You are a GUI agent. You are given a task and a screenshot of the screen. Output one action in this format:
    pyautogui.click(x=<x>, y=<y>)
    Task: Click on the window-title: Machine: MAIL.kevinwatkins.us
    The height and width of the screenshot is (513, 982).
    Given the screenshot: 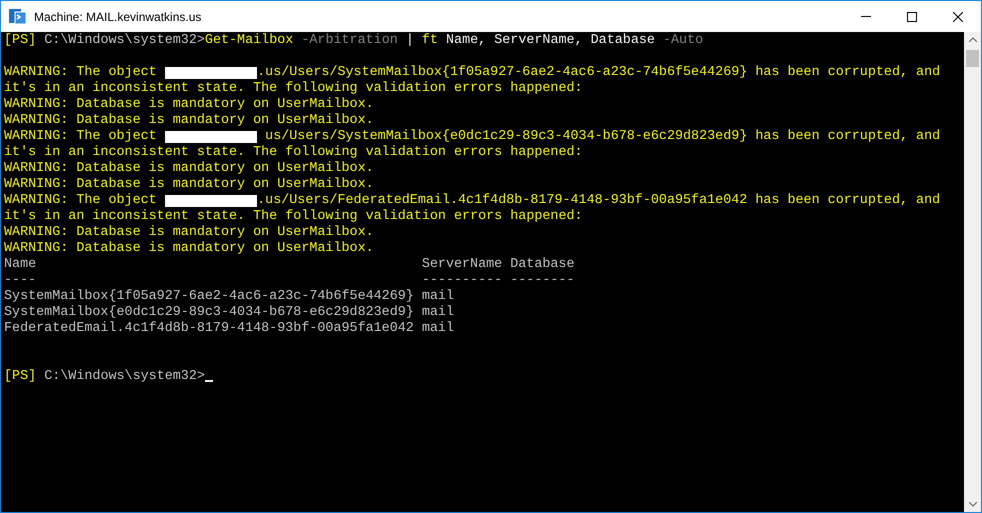 What is the action you would take?
    pyautogui.click(x=118, y=17)
    